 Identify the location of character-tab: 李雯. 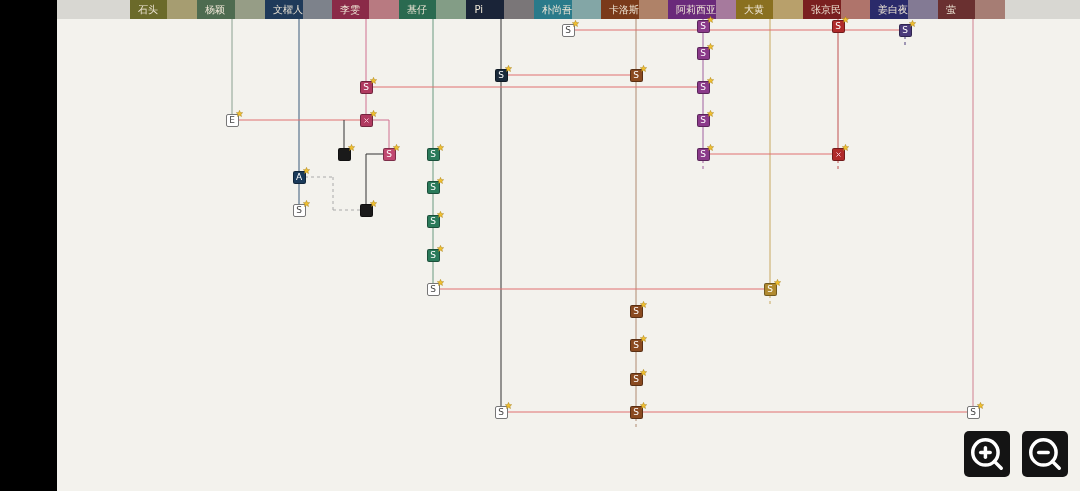
(365, 9).